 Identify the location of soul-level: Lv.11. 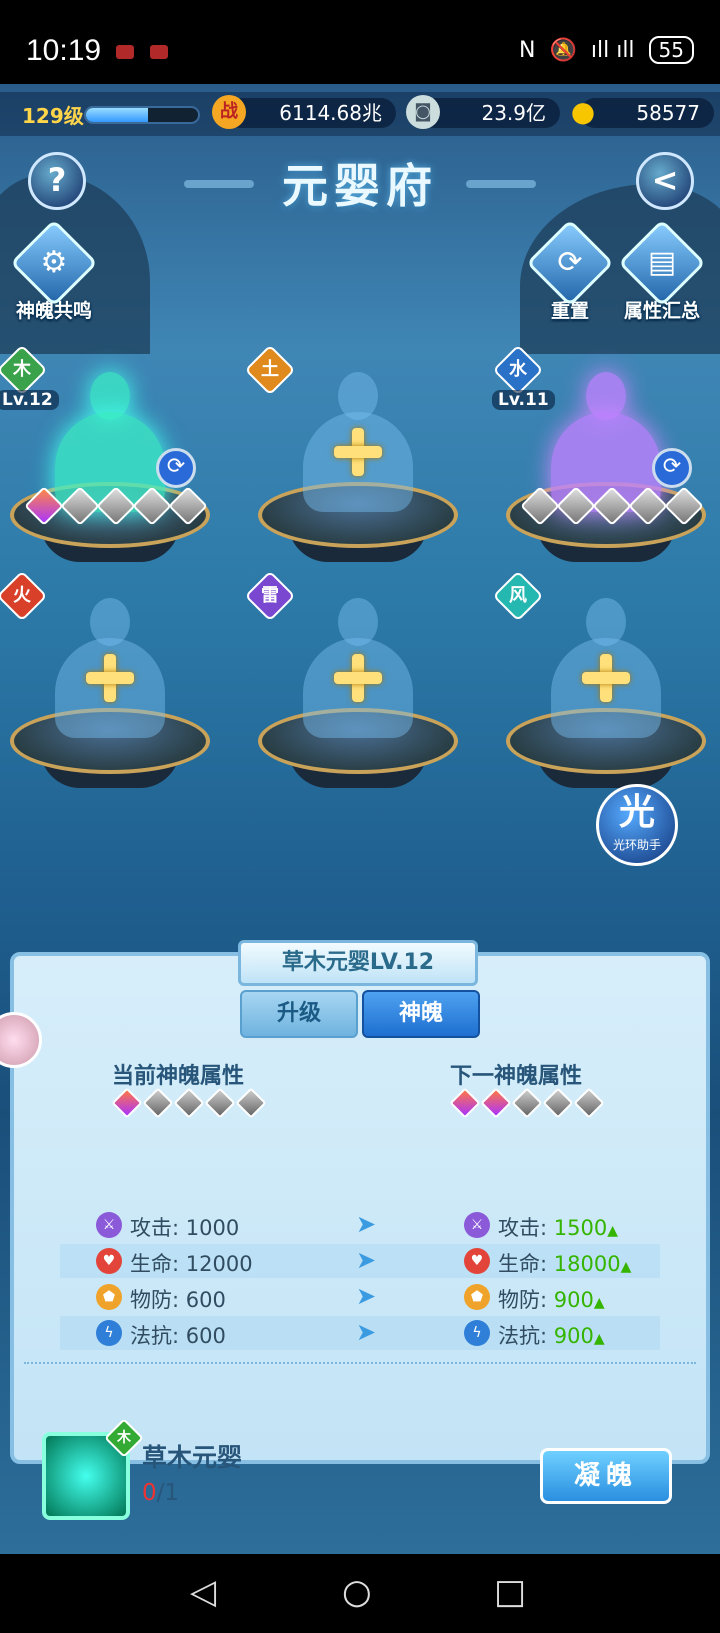
(523, 400).